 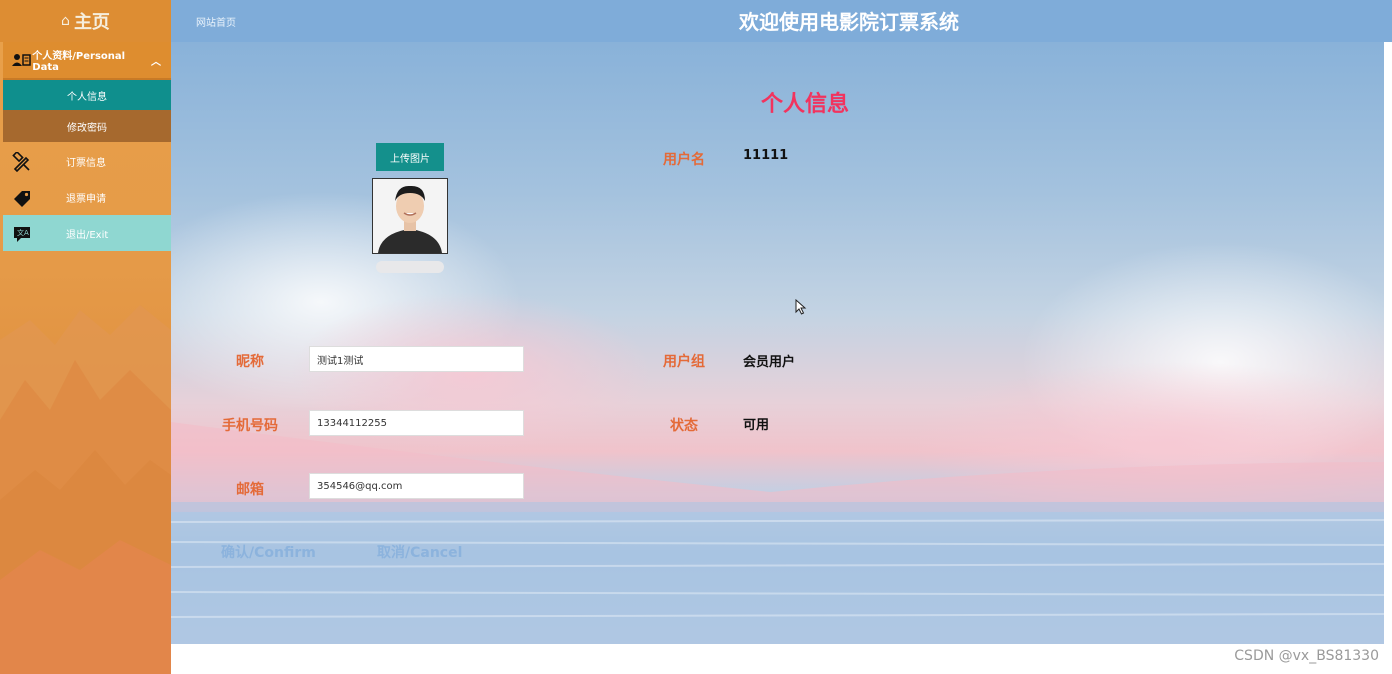 What do you see at coordinates (250, 362) in the screenshot?
I see `nickname-label: 昵称` at bounding box center [250, 362].